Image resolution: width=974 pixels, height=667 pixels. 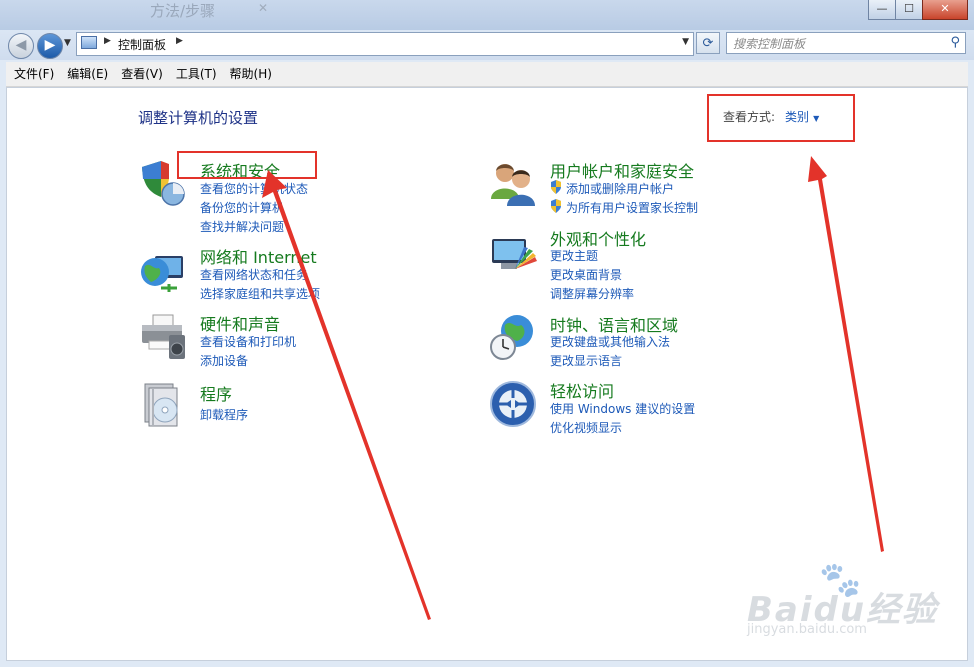 I want to click on link-backup-computer: 备份您的计算机, so click(x=242, y=207).